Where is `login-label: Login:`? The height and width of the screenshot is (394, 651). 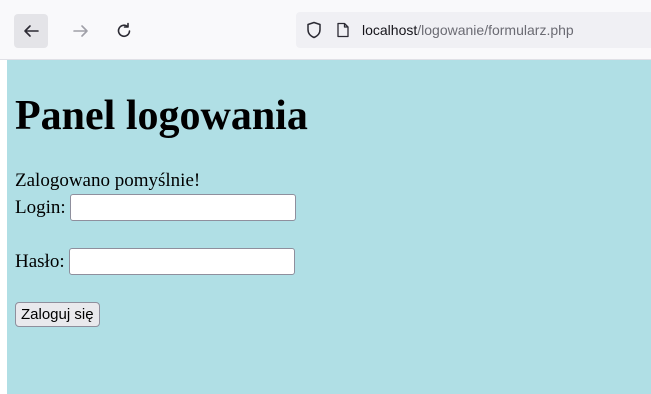 login-label: Login: is located at coordinates (40, 207).